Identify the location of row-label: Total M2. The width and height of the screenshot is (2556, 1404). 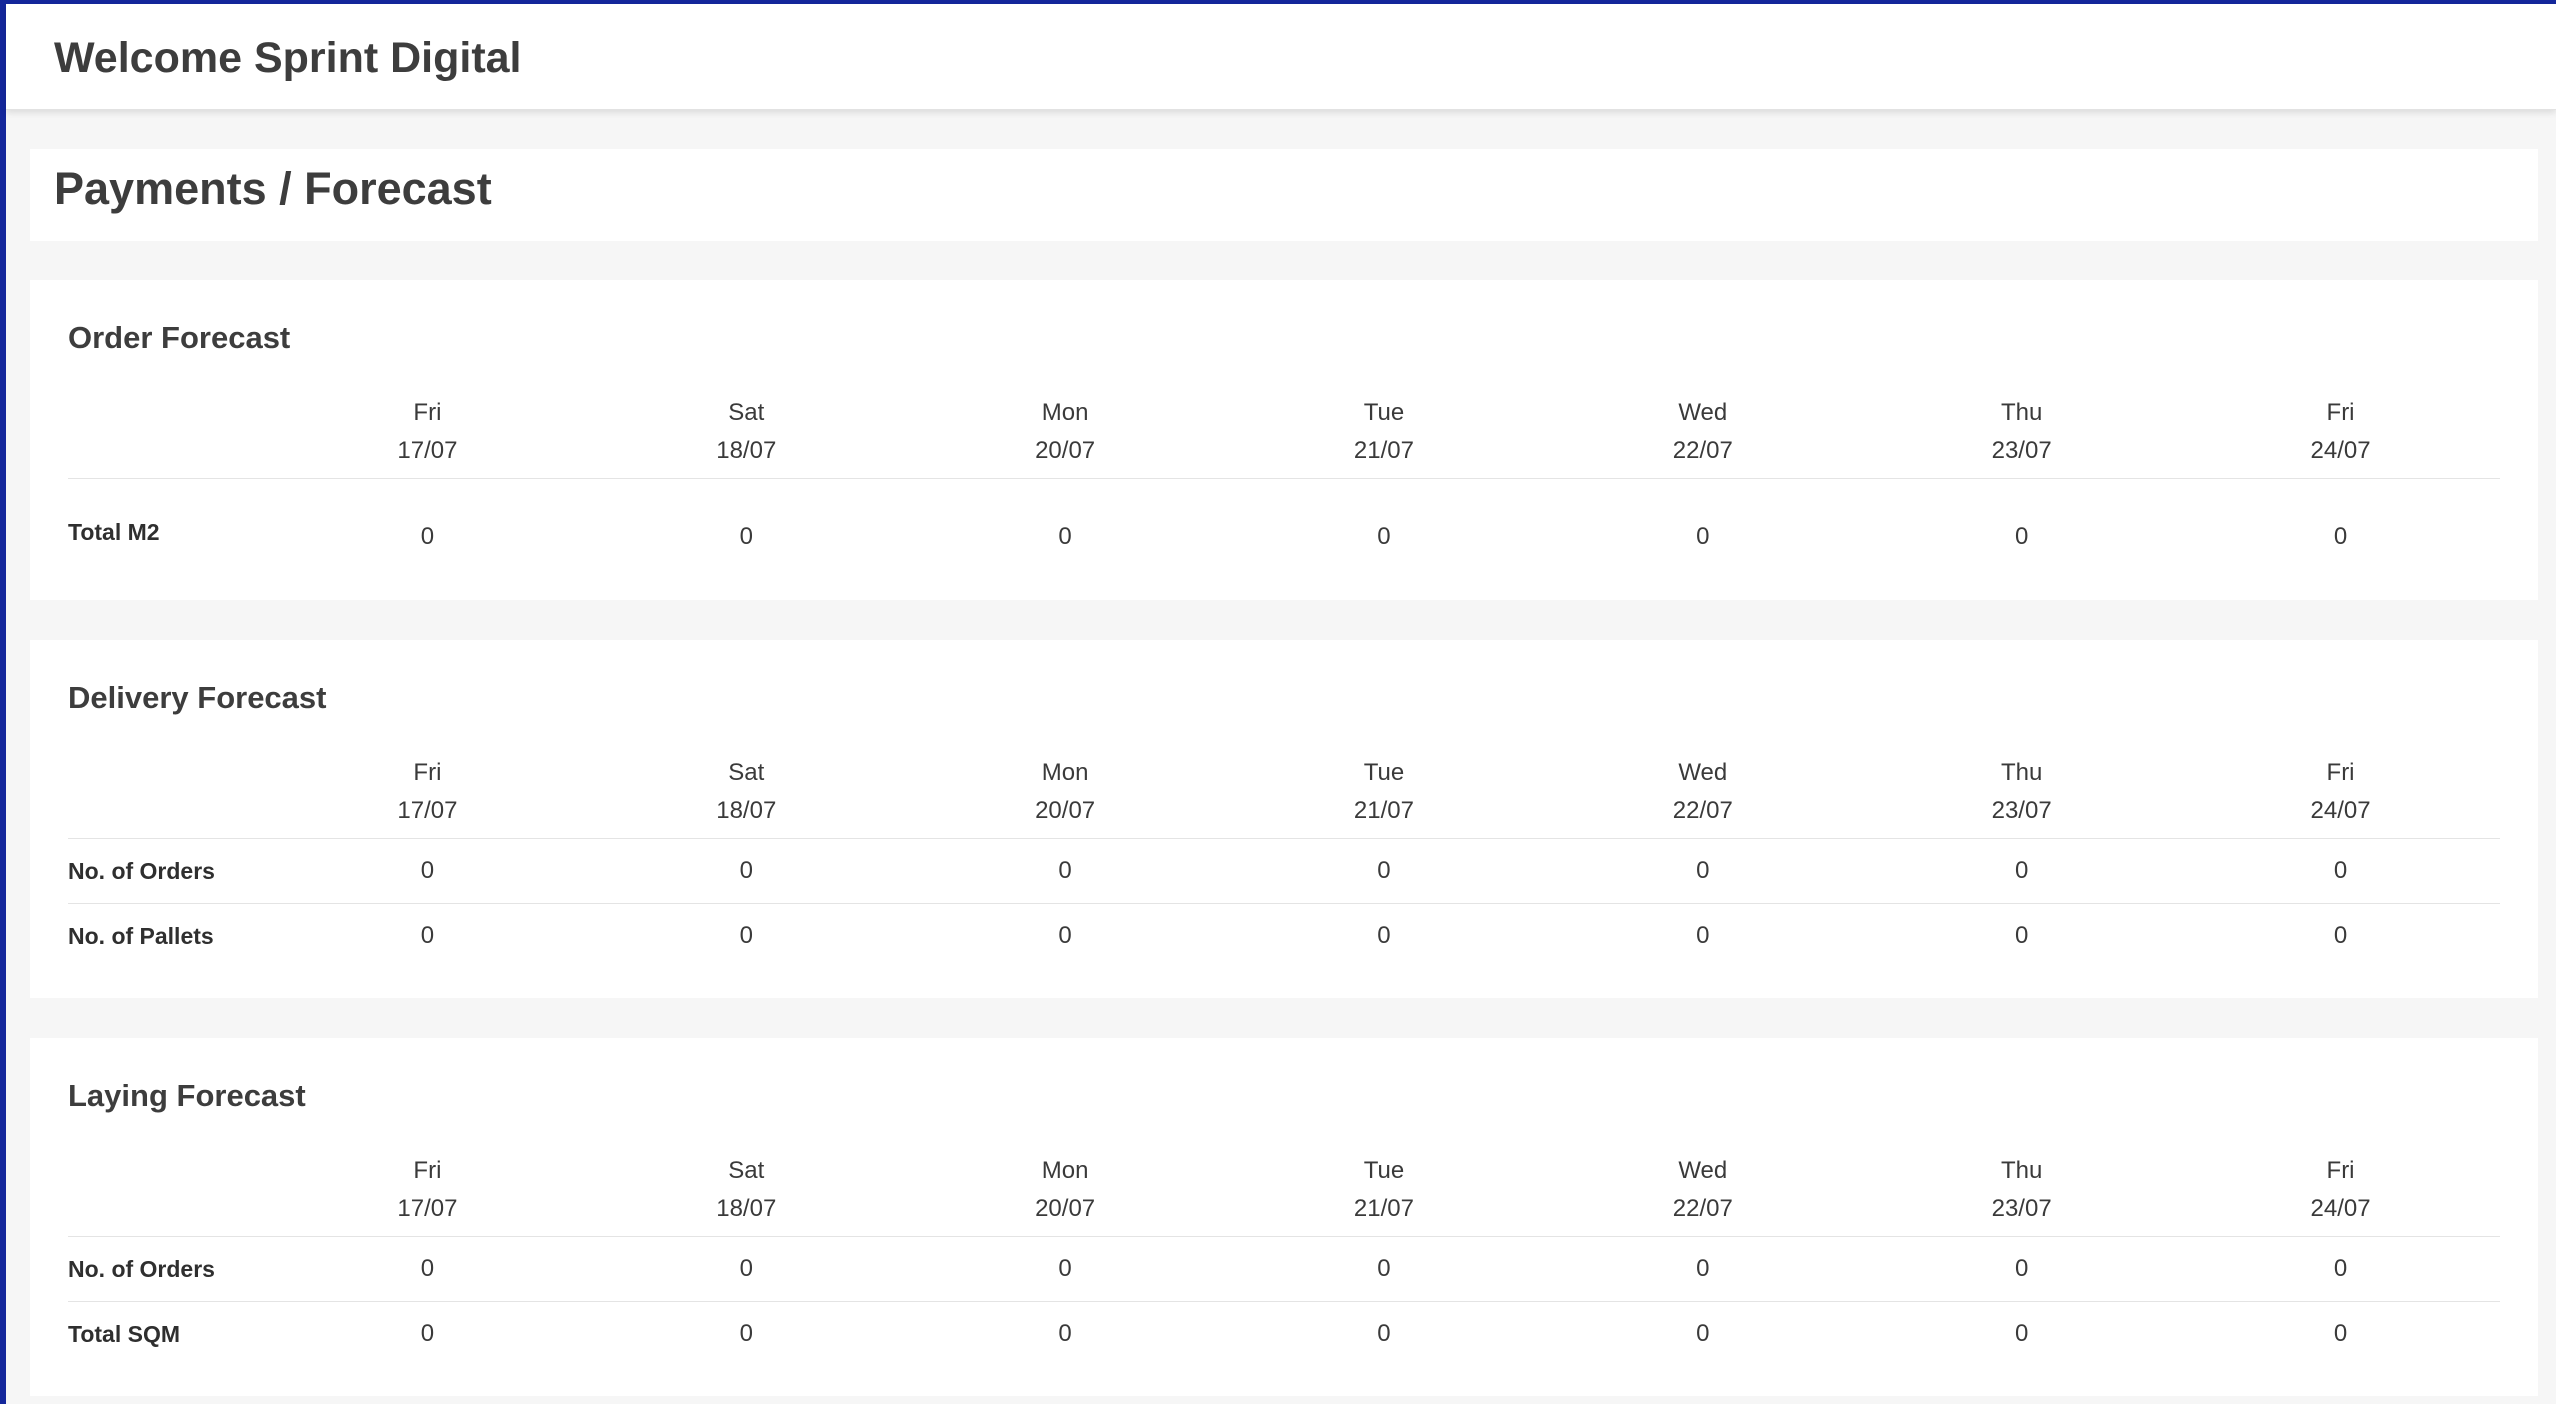
(114, 532).